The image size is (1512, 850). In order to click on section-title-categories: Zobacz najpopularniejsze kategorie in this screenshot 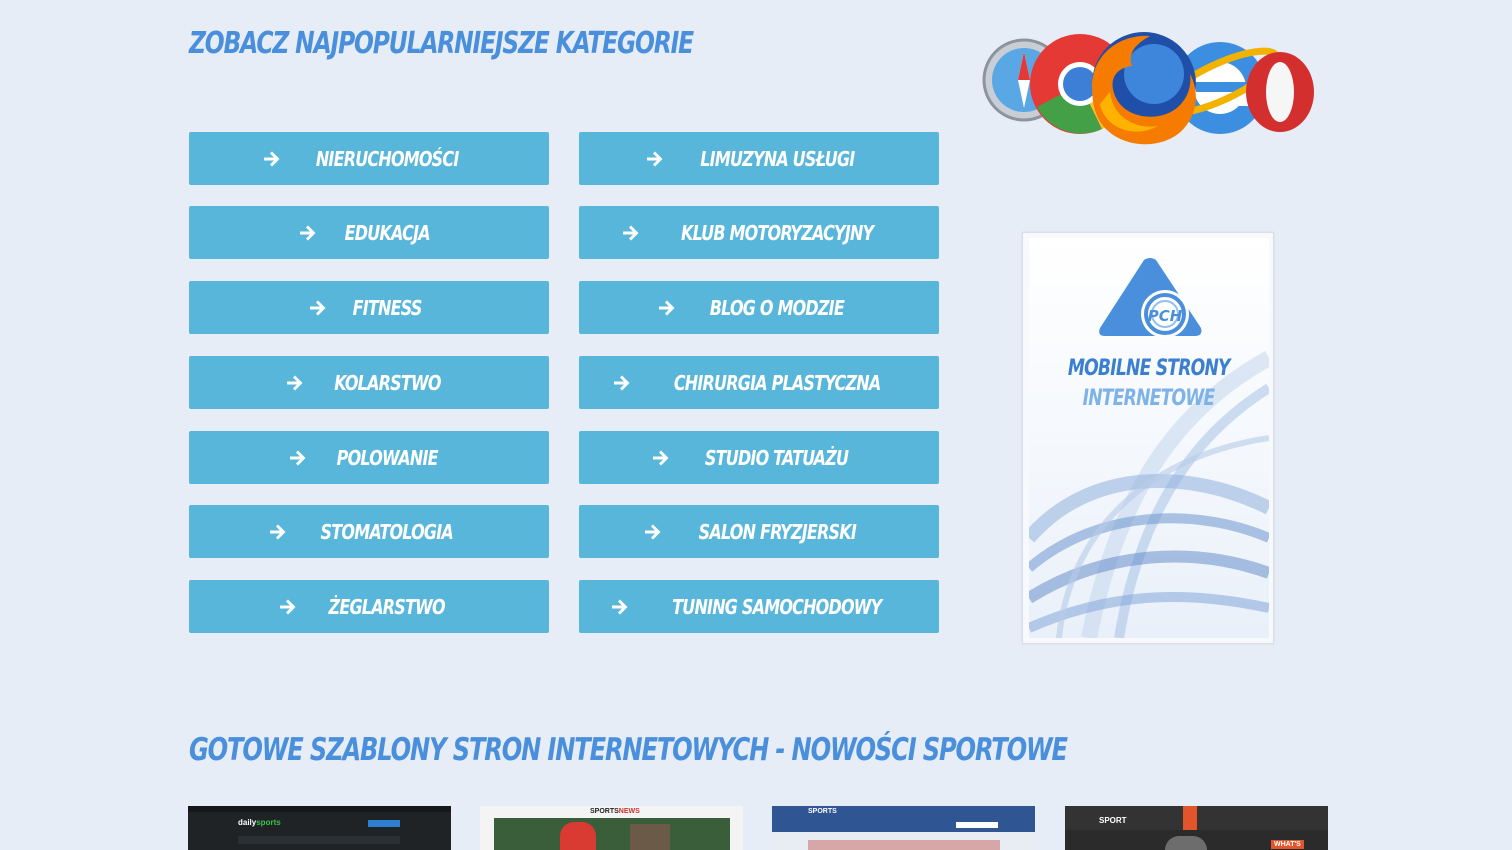, I will do `click(441, 43)`.